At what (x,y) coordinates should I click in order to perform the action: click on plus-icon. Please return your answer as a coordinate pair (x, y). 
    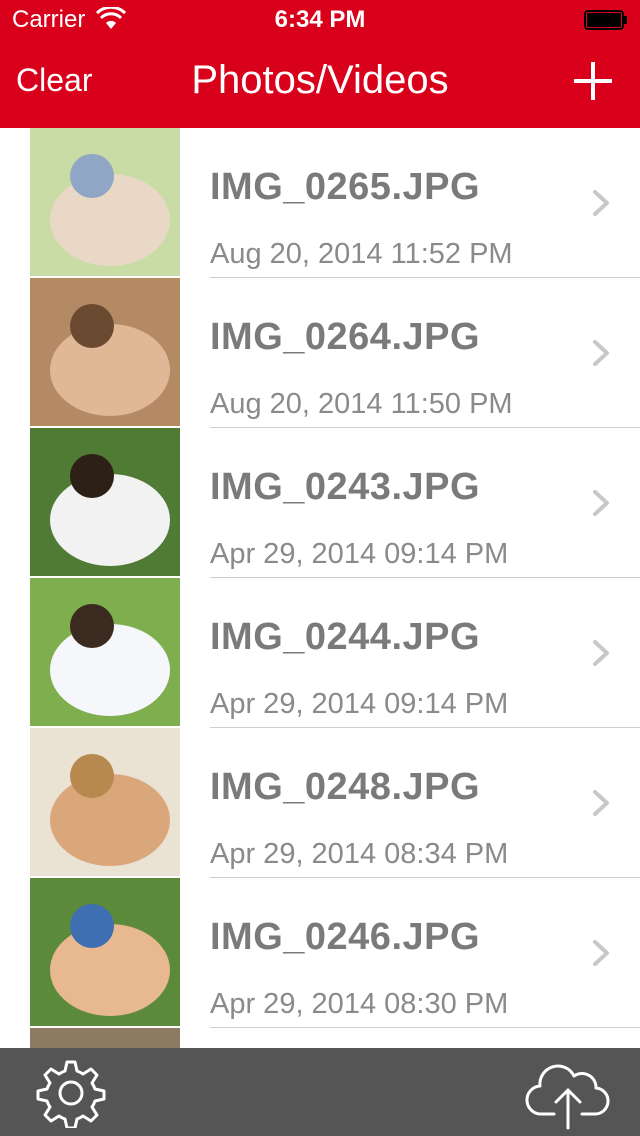
    Looking at the image, I should click on (593, 81).